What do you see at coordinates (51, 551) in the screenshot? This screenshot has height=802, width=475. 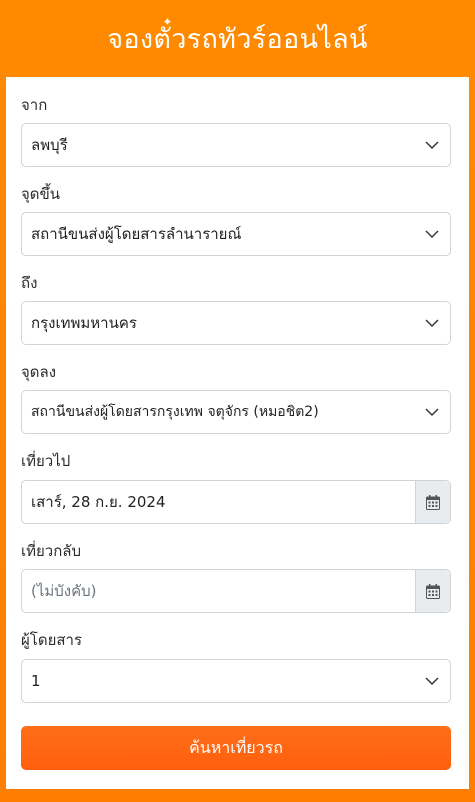 I see `return-date-label: เที่ยวกลับ` at bounding box center [51, 551].